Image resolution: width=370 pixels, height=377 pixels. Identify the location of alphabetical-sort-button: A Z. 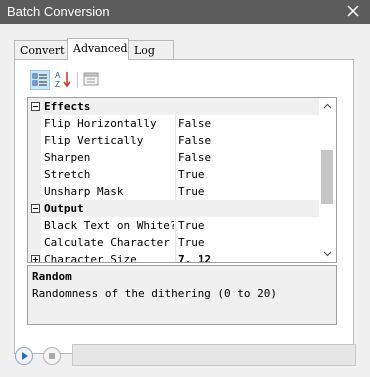
(64, 80).